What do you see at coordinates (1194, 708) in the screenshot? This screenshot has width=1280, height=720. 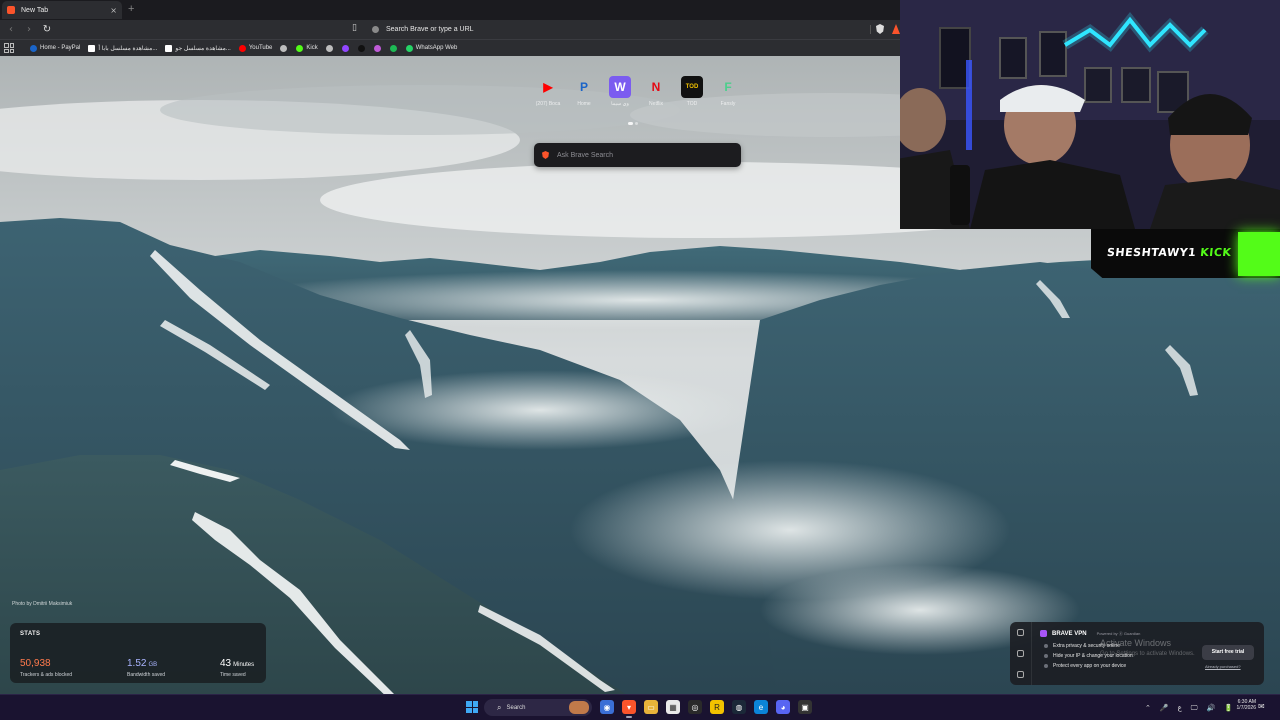 I see `tray-icon: 🖵` at bounding box center [1194, 708].